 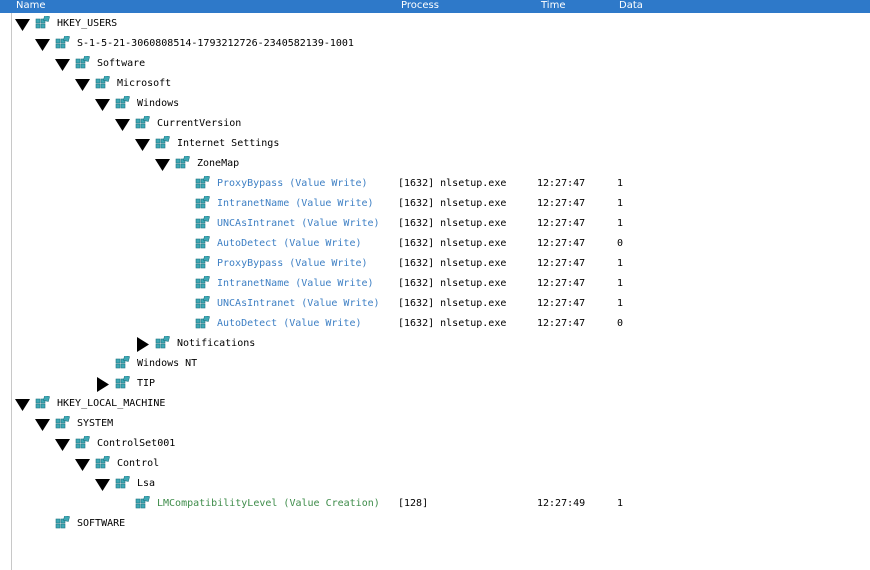 I want to click on column-header-data: Data, so click(x=631, y=5).